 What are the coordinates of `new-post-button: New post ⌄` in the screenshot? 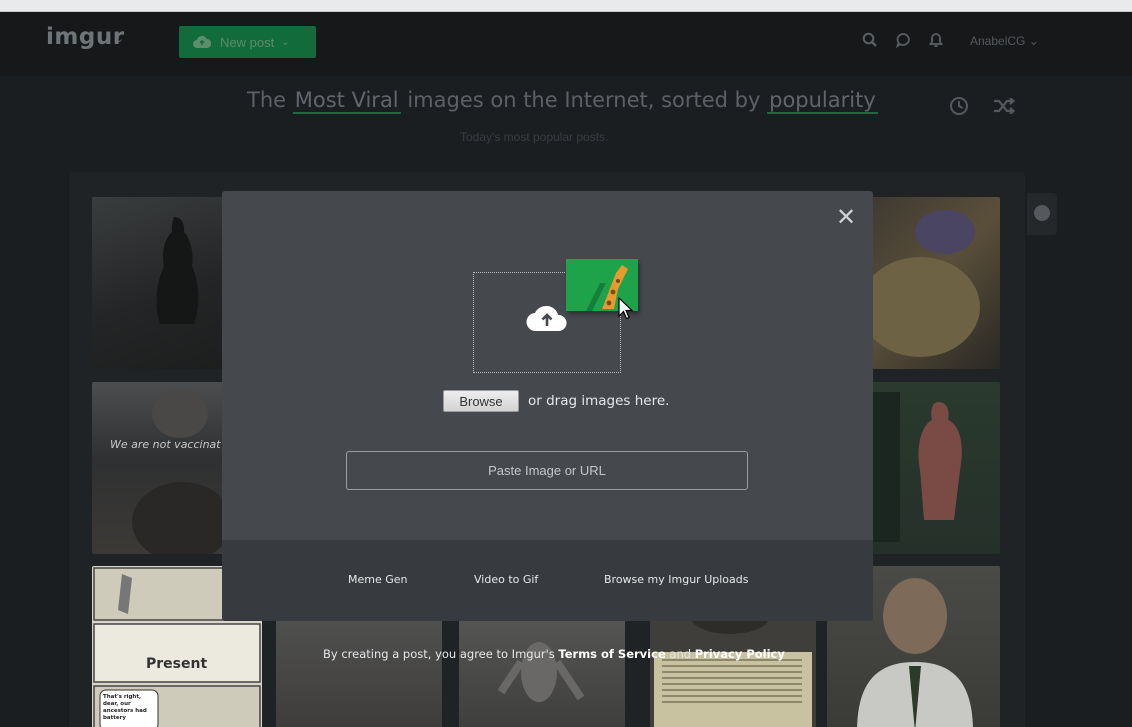 It's located at (247, 42).